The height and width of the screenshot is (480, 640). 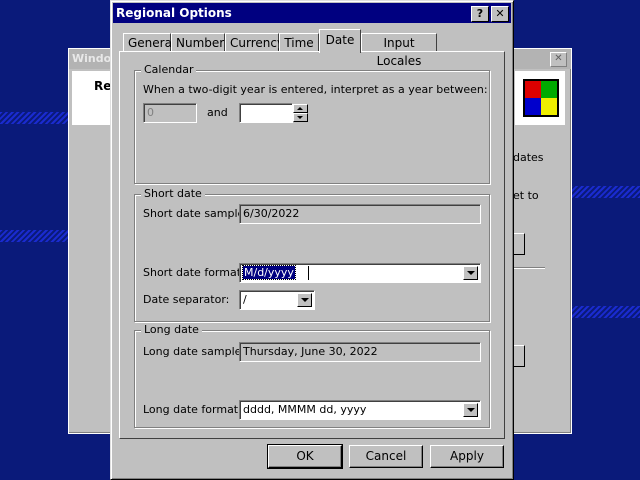 I want to click on short-date-sample-field: 6/30/2022, so click(x=360, y=214).